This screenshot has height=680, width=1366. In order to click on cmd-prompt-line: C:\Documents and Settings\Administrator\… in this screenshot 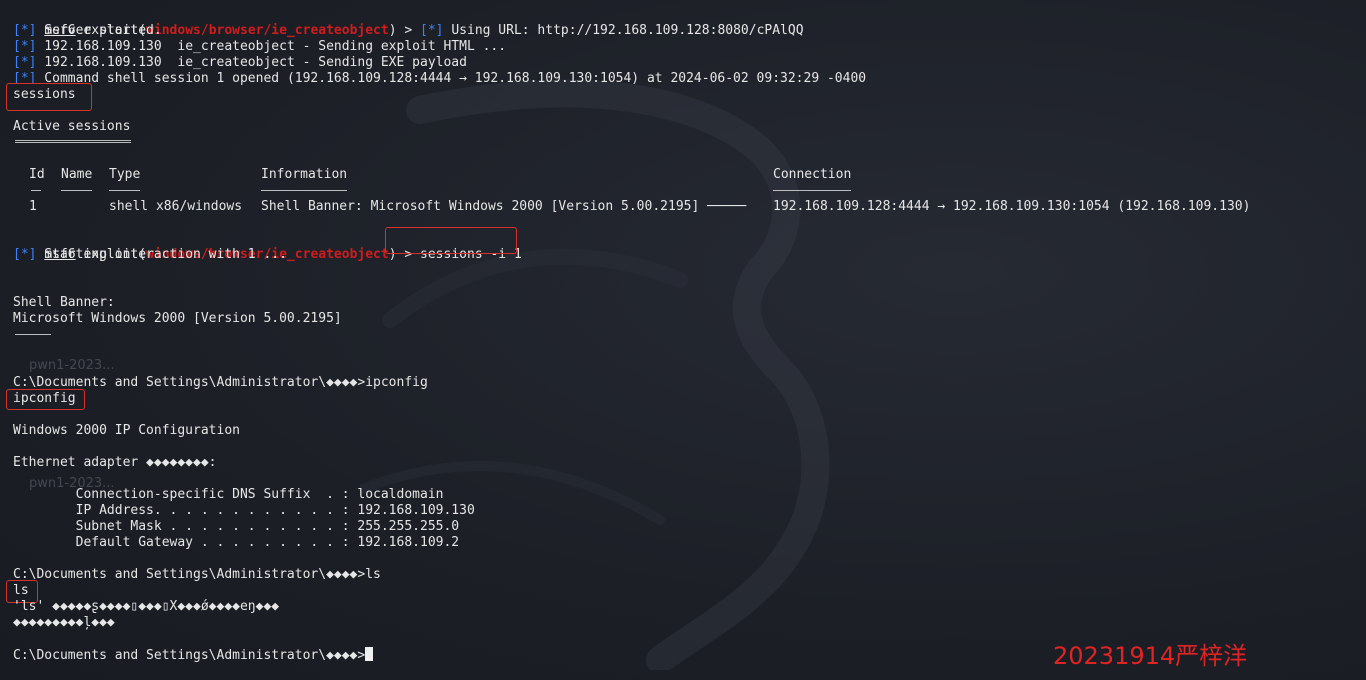, I will do `click(197, 574)`.